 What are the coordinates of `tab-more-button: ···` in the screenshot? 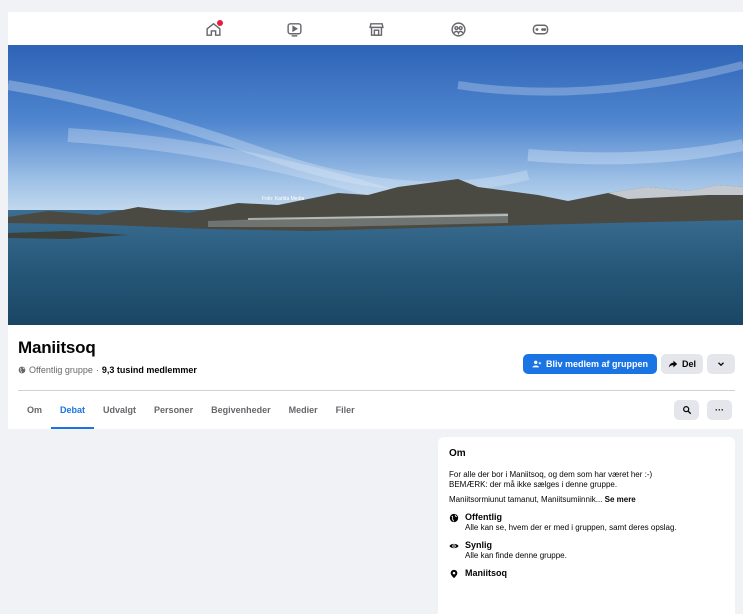 It's located at (719, 410).